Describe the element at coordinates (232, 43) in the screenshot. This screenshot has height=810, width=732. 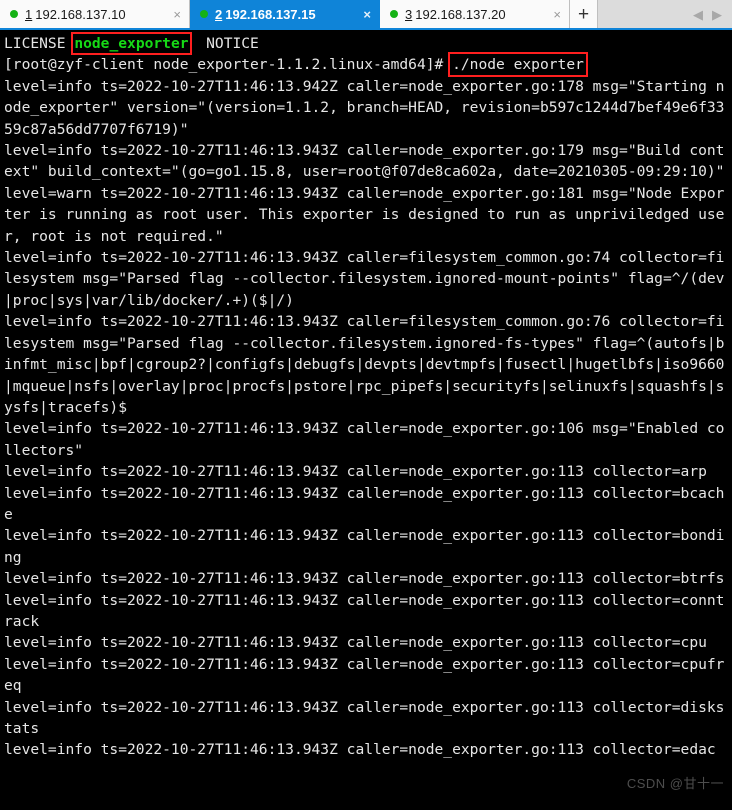
I see `listing-item-notice: NOTICE` at that location.